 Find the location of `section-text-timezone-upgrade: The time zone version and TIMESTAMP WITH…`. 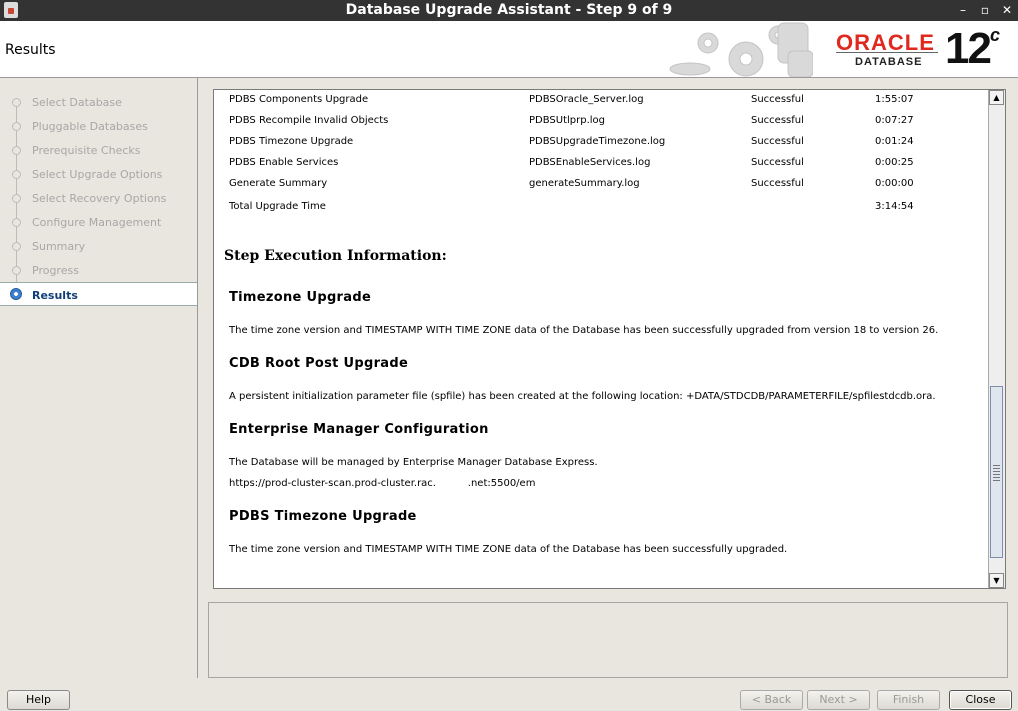

section-text-timezone-upgrade: The time zone version and TIMESTAMP WITH… is located at coordinates (584, 330).